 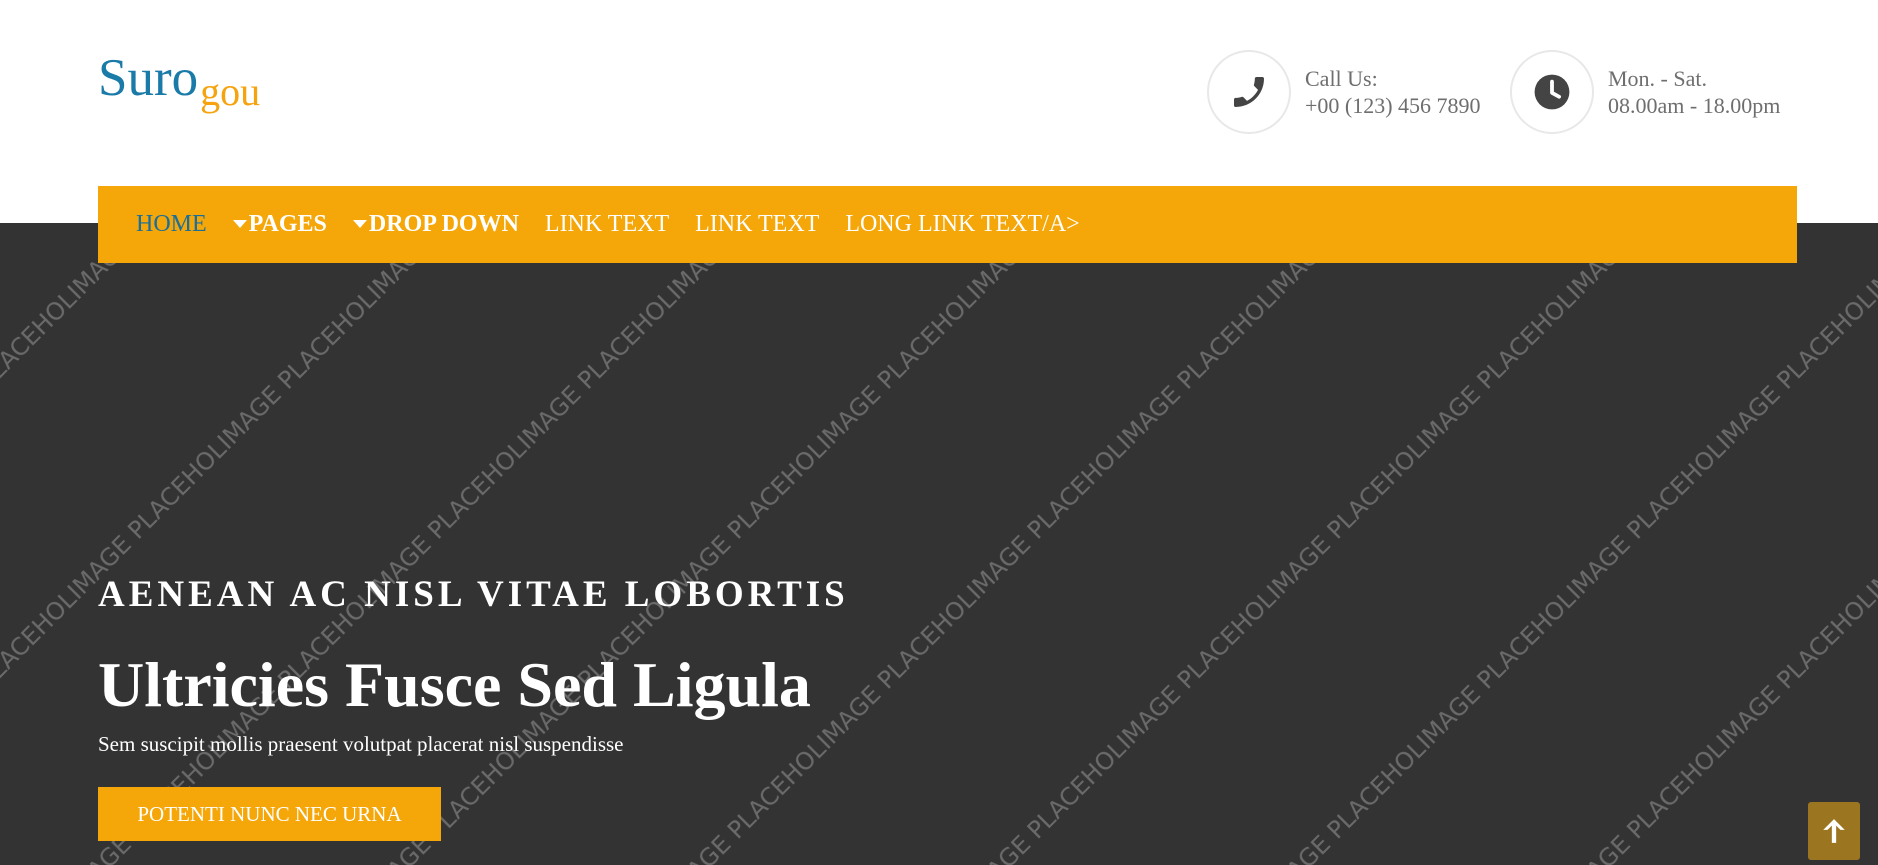 I want to click on scroll-top-button, so click(x=1834, y=831).